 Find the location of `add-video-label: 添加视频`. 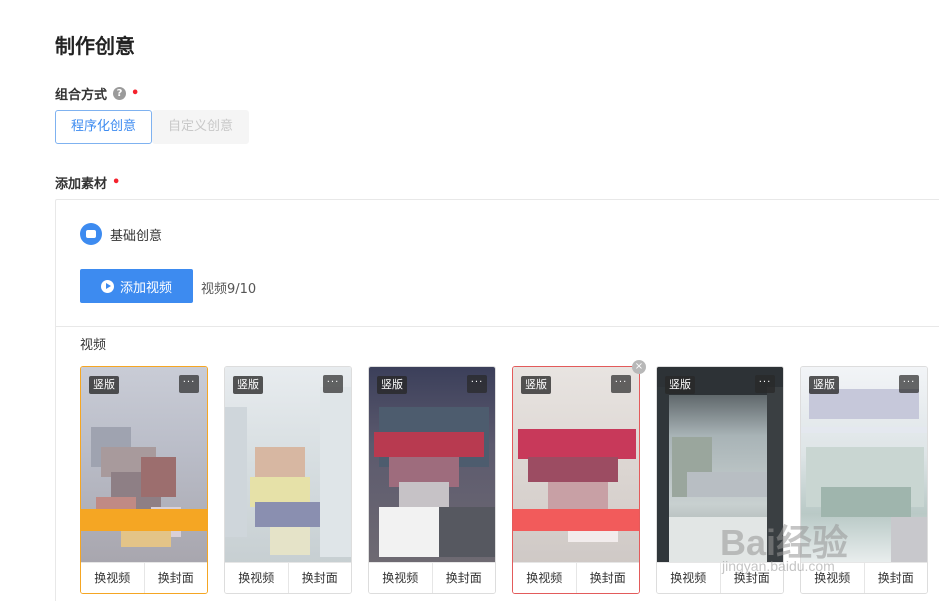

add-video-label: 添加视频 is located at coordinates (145, 288).